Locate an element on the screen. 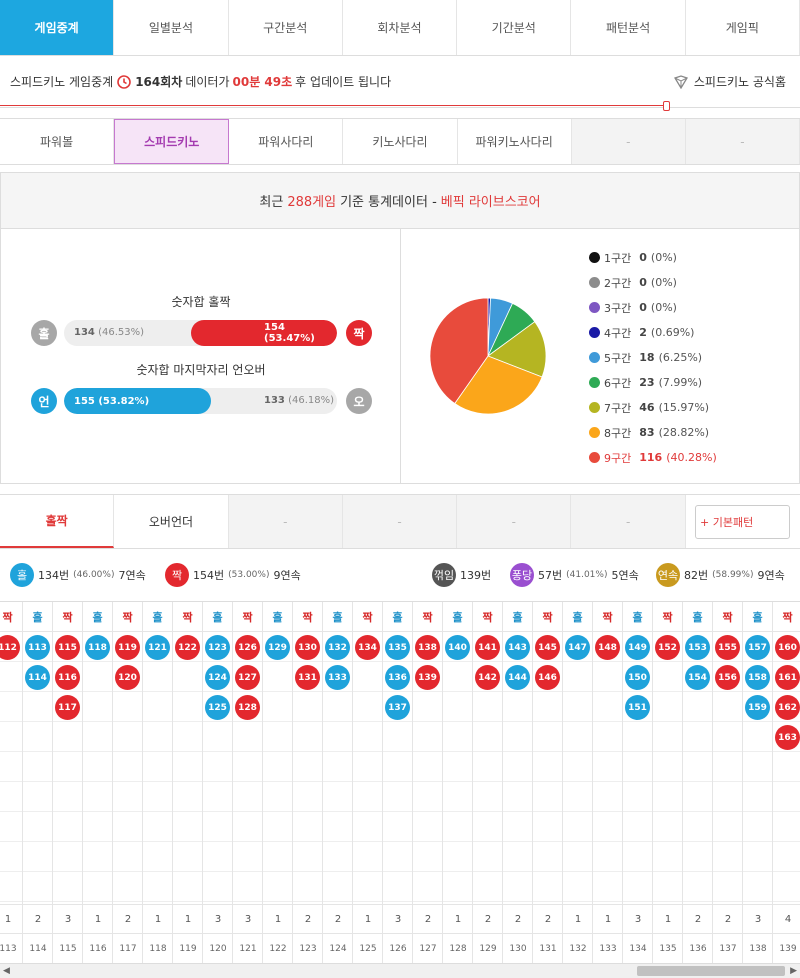  grid-cell: 155 is located at coordinates (727, 647).